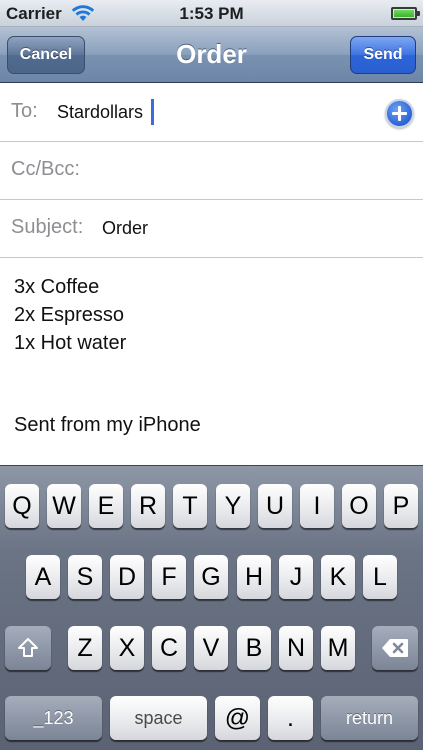  Describe the element at coordinates (211, 113) in the screenshot. I see `to-field-row: To: Stardollars` at that location.